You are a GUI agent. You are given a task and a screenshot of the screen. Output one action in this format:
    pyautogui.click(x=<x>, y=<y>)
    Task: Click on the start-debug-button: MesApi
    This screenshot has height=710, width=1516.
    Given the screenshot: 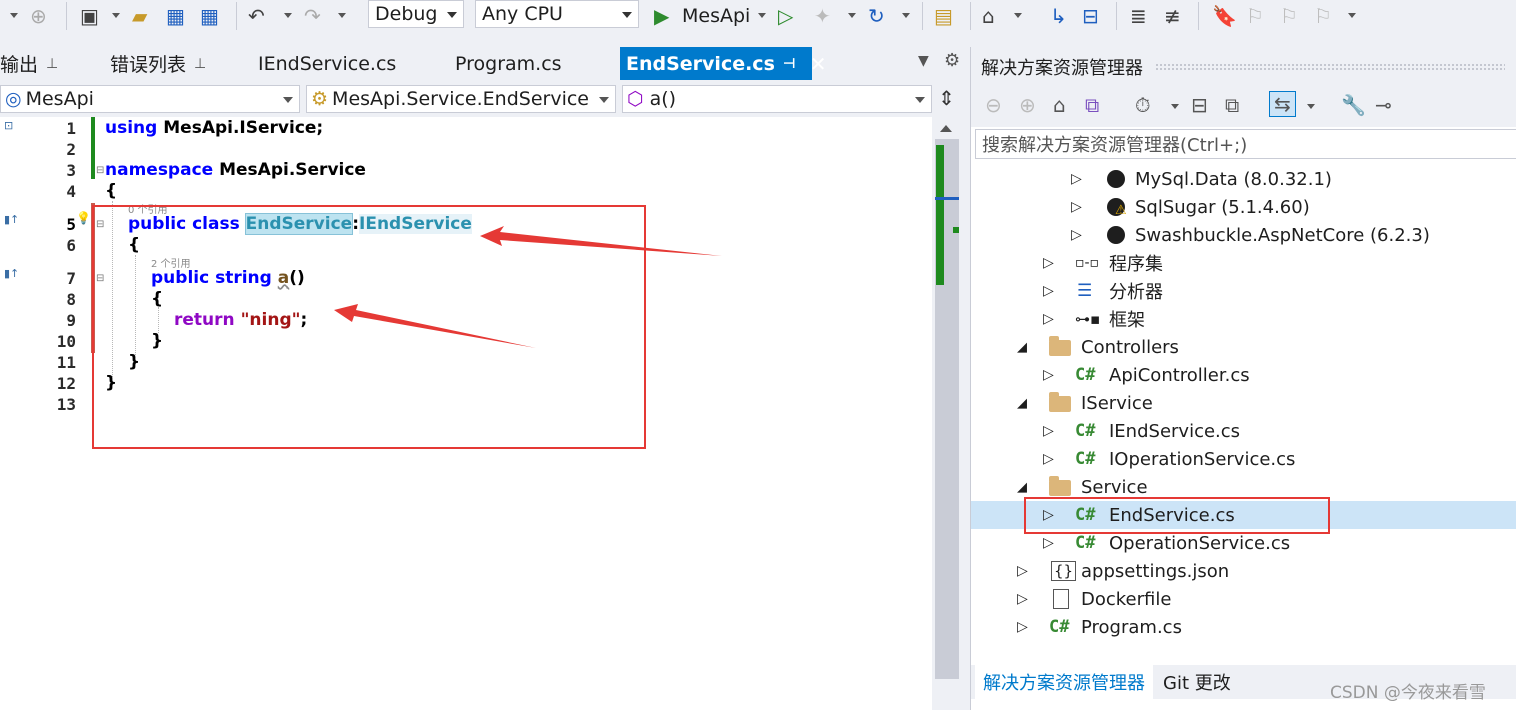 What is the action you would take?
    pyautogui.click(x=716, y=16)
    